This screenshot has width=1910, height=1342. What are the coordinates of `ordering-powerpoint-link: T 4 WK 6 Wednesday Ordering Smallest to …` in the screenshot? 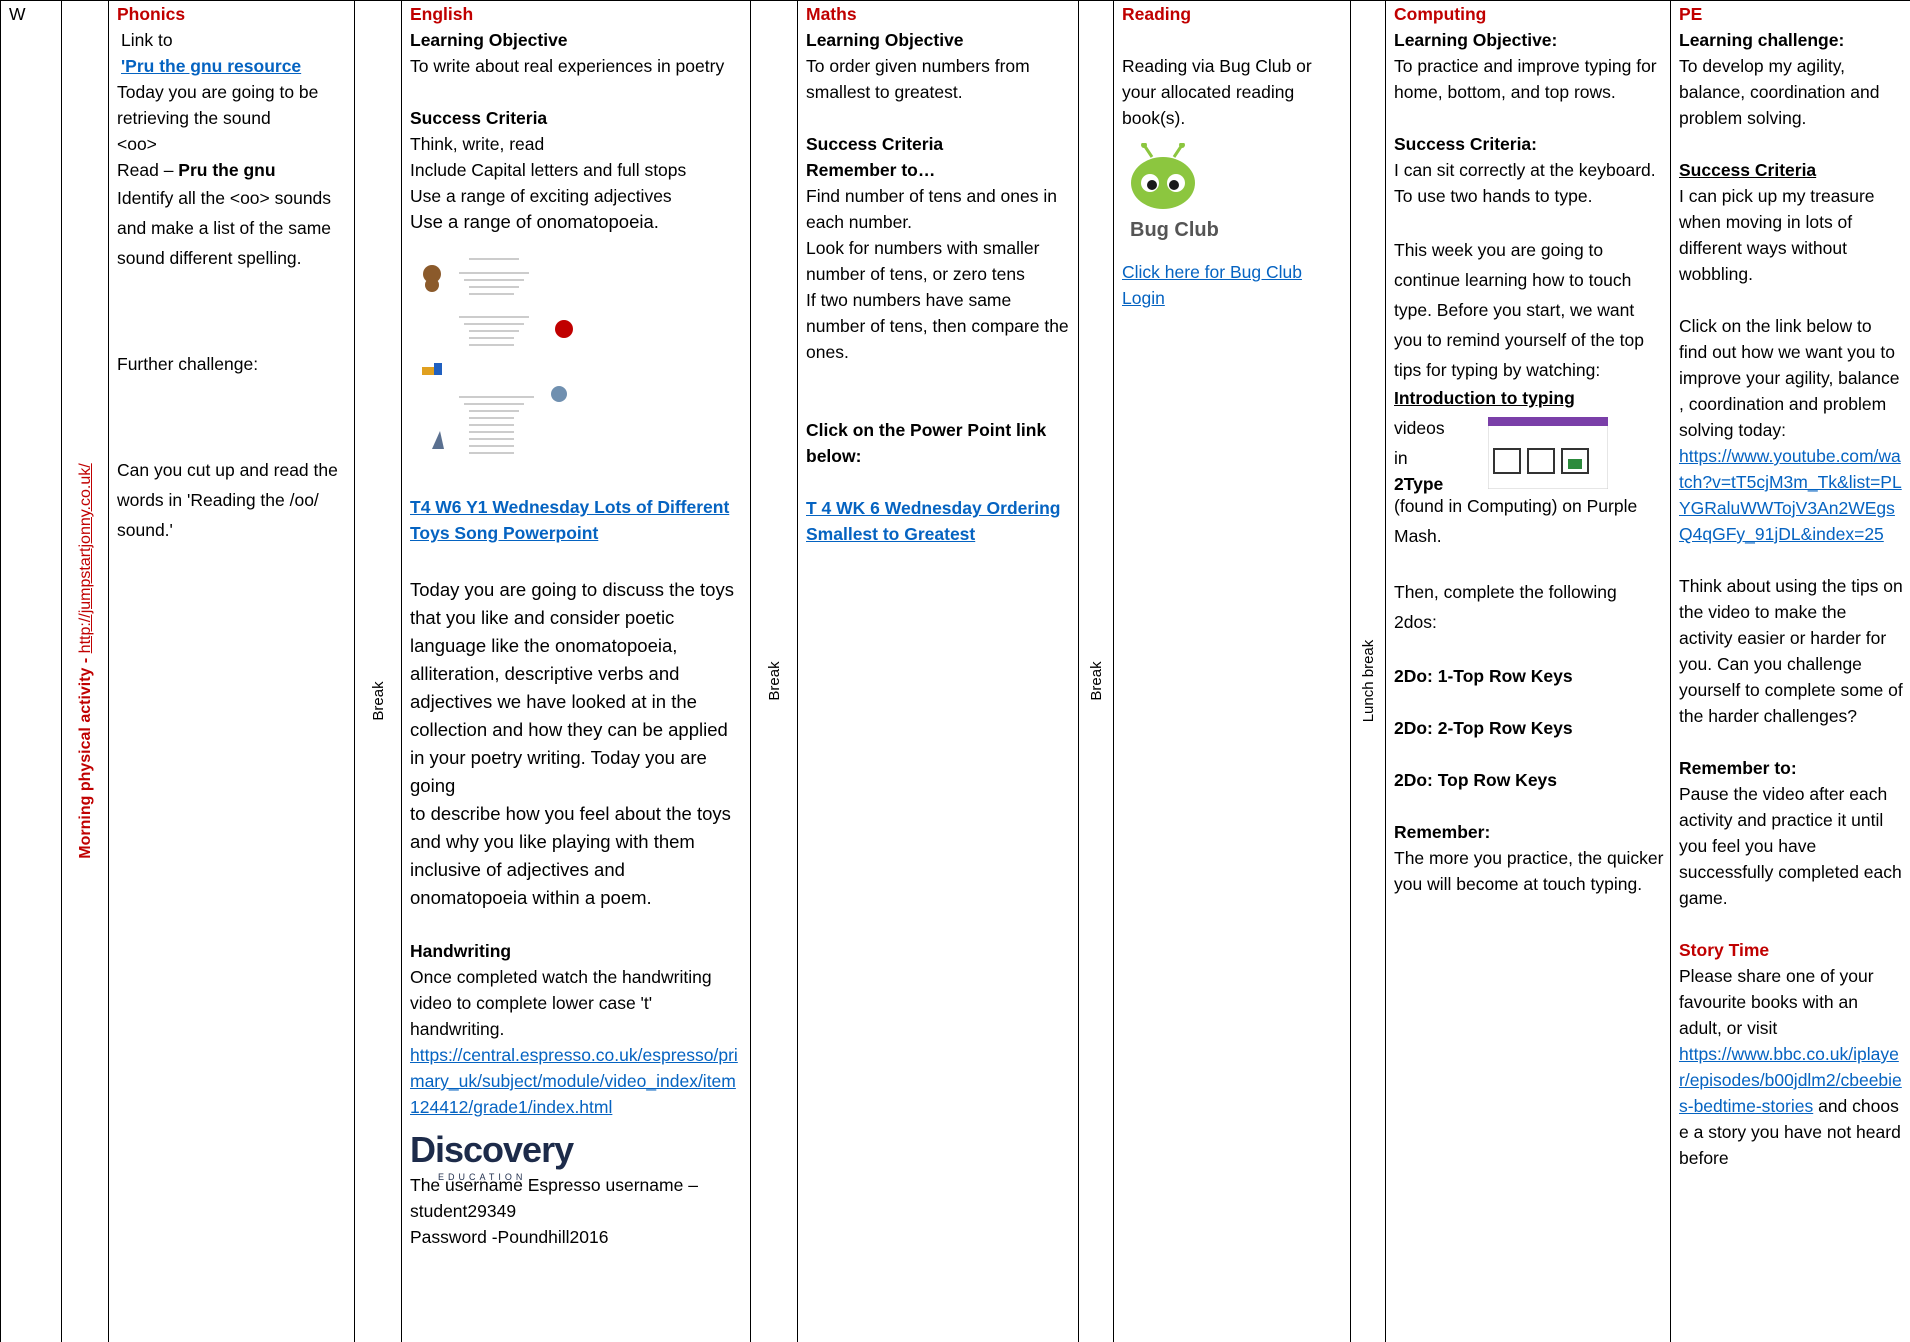 It's located at (933, 521).